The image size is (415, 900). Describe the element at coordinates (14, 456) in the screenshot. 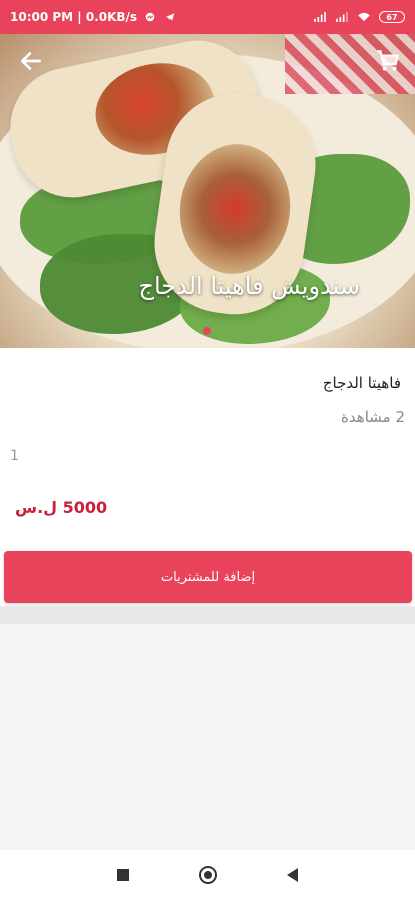

I see `quantity-field: 1` at that location.